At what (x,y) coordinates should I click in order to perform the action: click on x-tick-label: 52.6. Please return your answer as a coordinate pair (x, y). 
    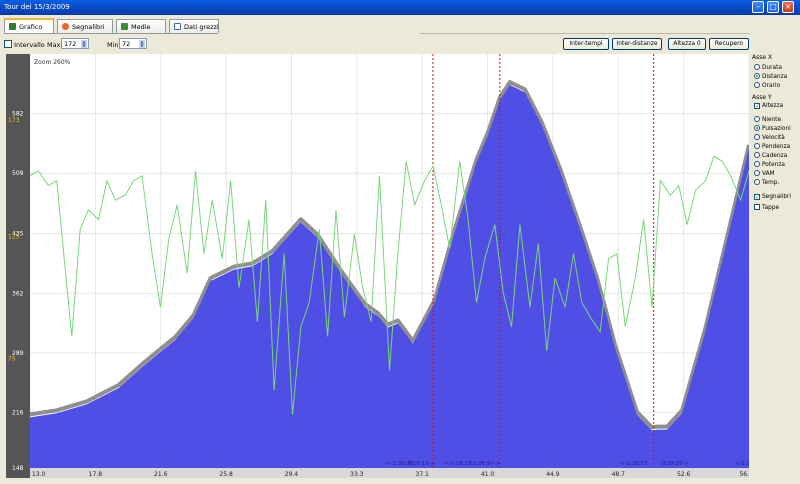
    Looking at the image, I should click on (684, 474).